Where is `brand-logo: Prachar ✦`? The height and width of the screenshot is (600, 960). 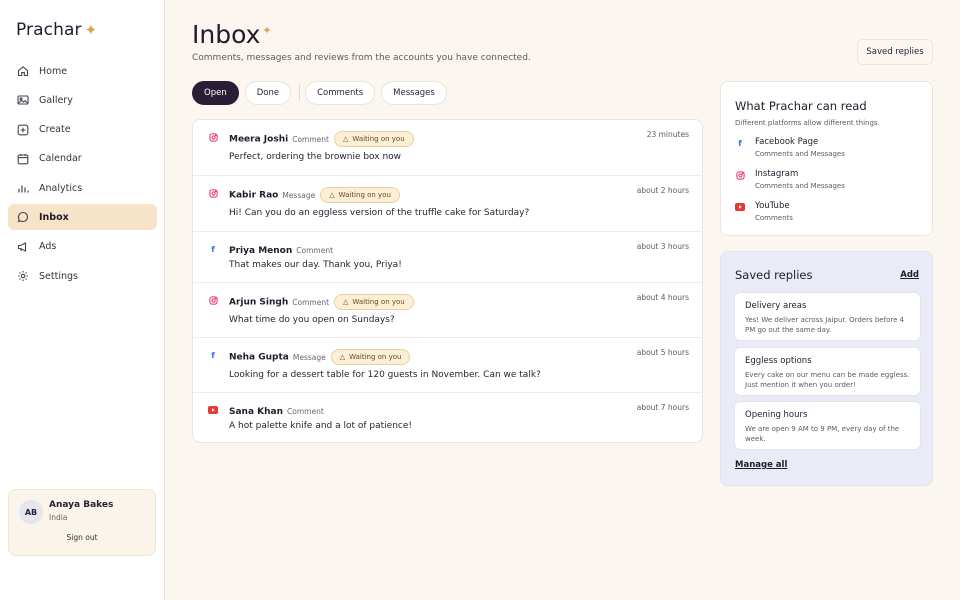
brand-logo: Prachar ✦ is located at coordinates (56, 30).